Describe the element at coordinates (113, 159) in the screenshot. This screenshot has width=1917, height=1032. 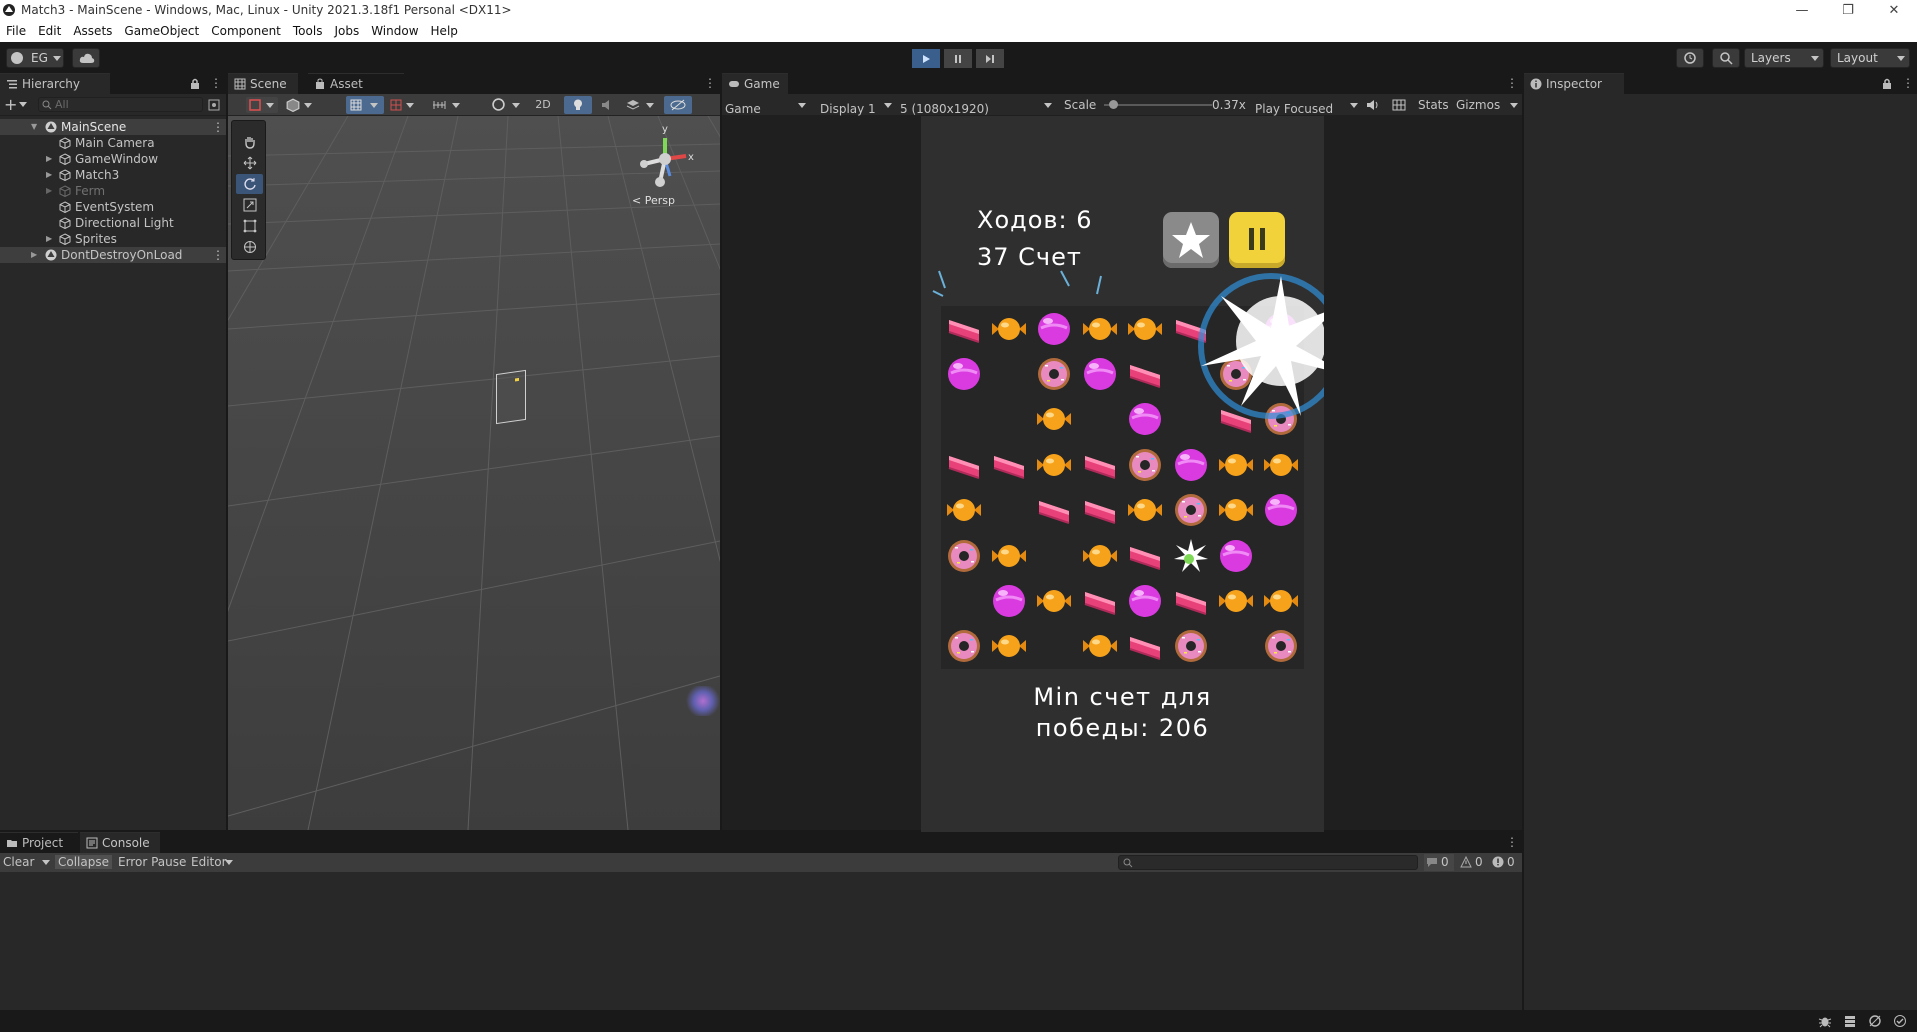
I see `hierarchy-item-gamewindow: ▶ GameWindow` at that location.